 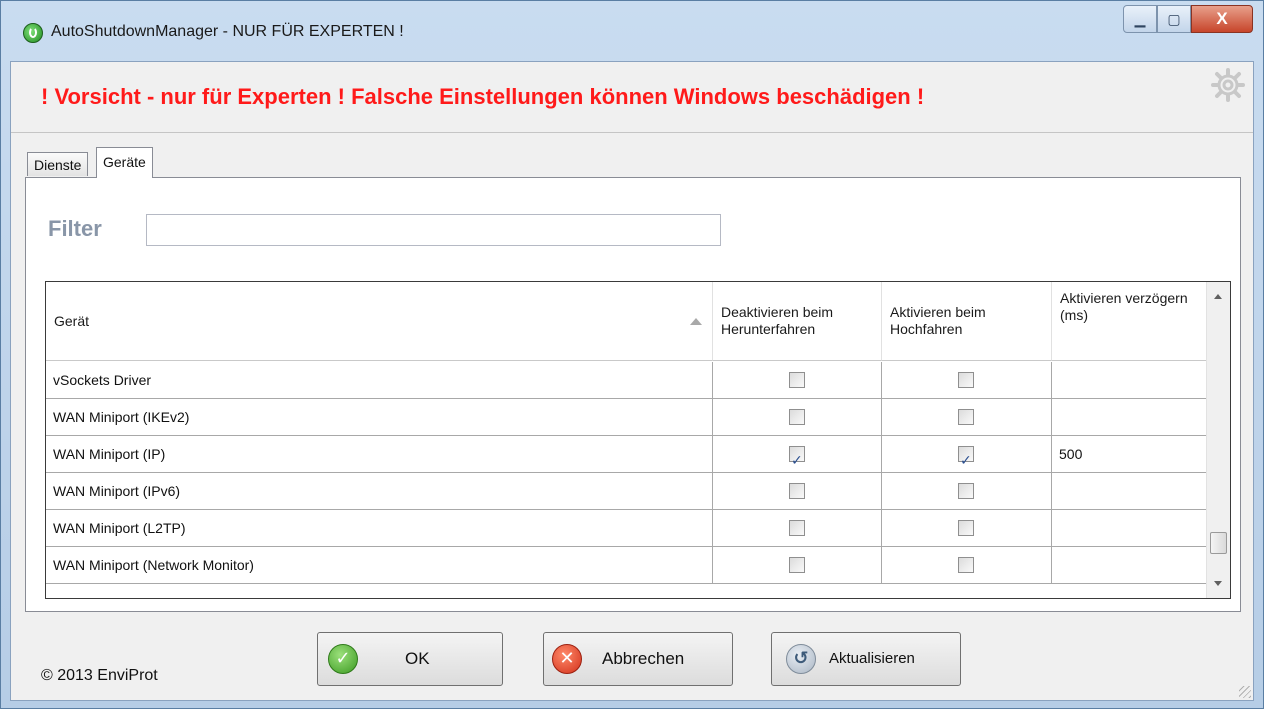 What do you see at coordinates (1218, 543) in the screenshot?
I see `scroll-thumb` at bounding box center [1218, 543].